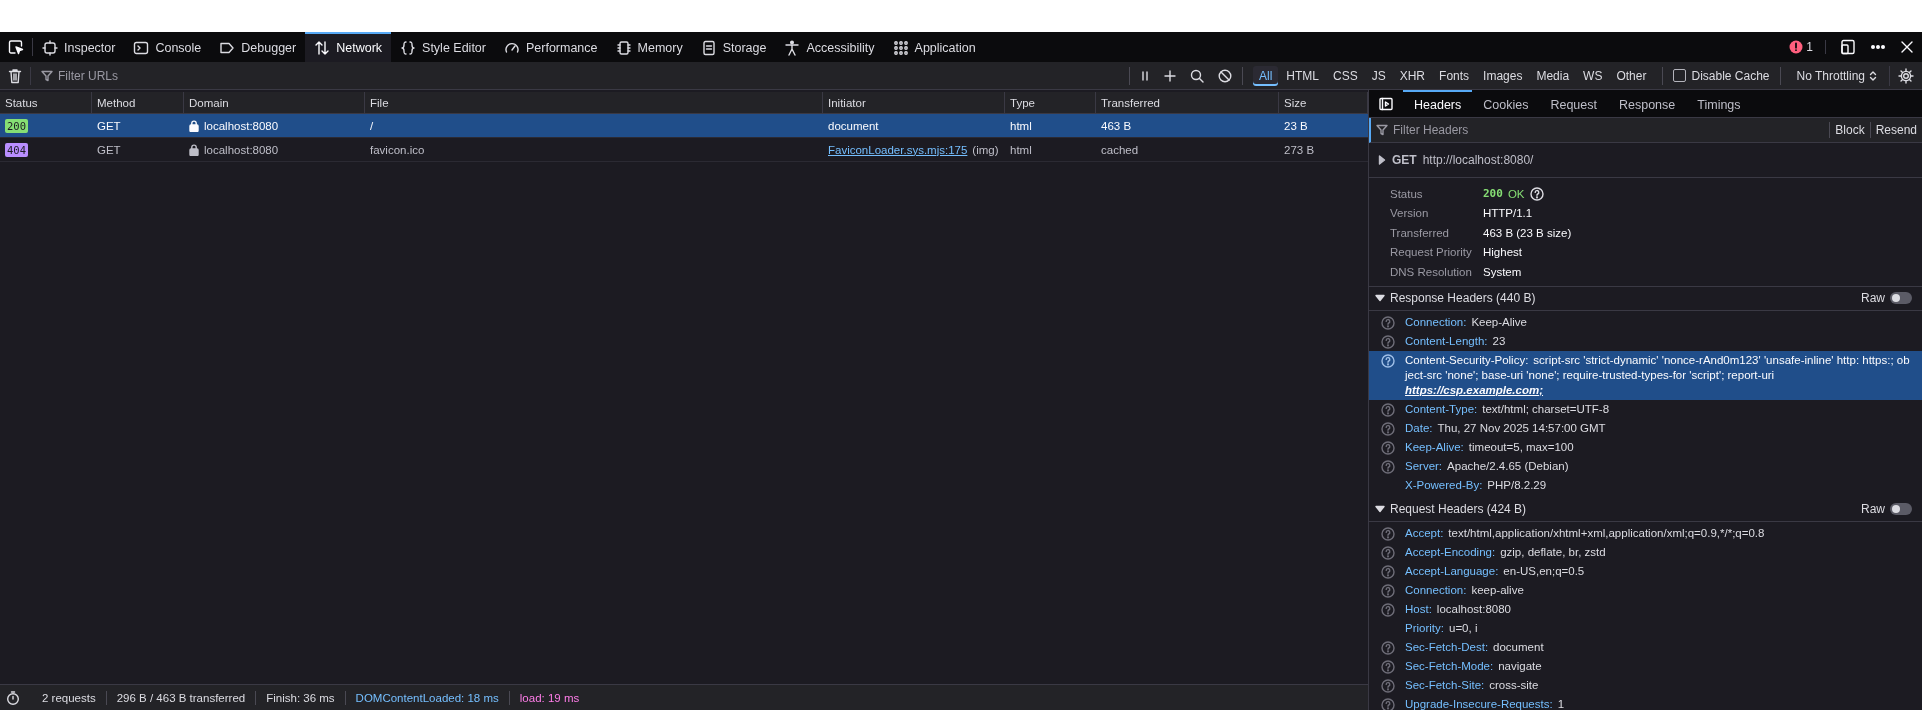 Image resolution: width=1922 pixels, height=710 pixels. I want to click on trash-icon, so click(15, 75).